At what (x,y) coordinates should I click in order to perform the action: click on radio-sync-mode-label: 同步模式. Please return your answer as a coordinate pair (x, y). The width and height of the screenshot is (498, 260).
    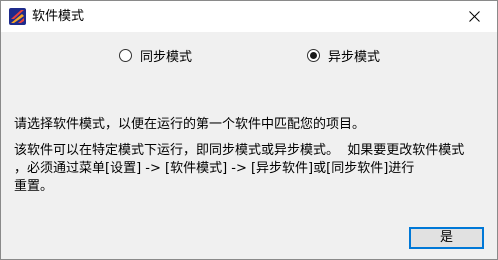
    Looking at the image, I should click on (166, 55).